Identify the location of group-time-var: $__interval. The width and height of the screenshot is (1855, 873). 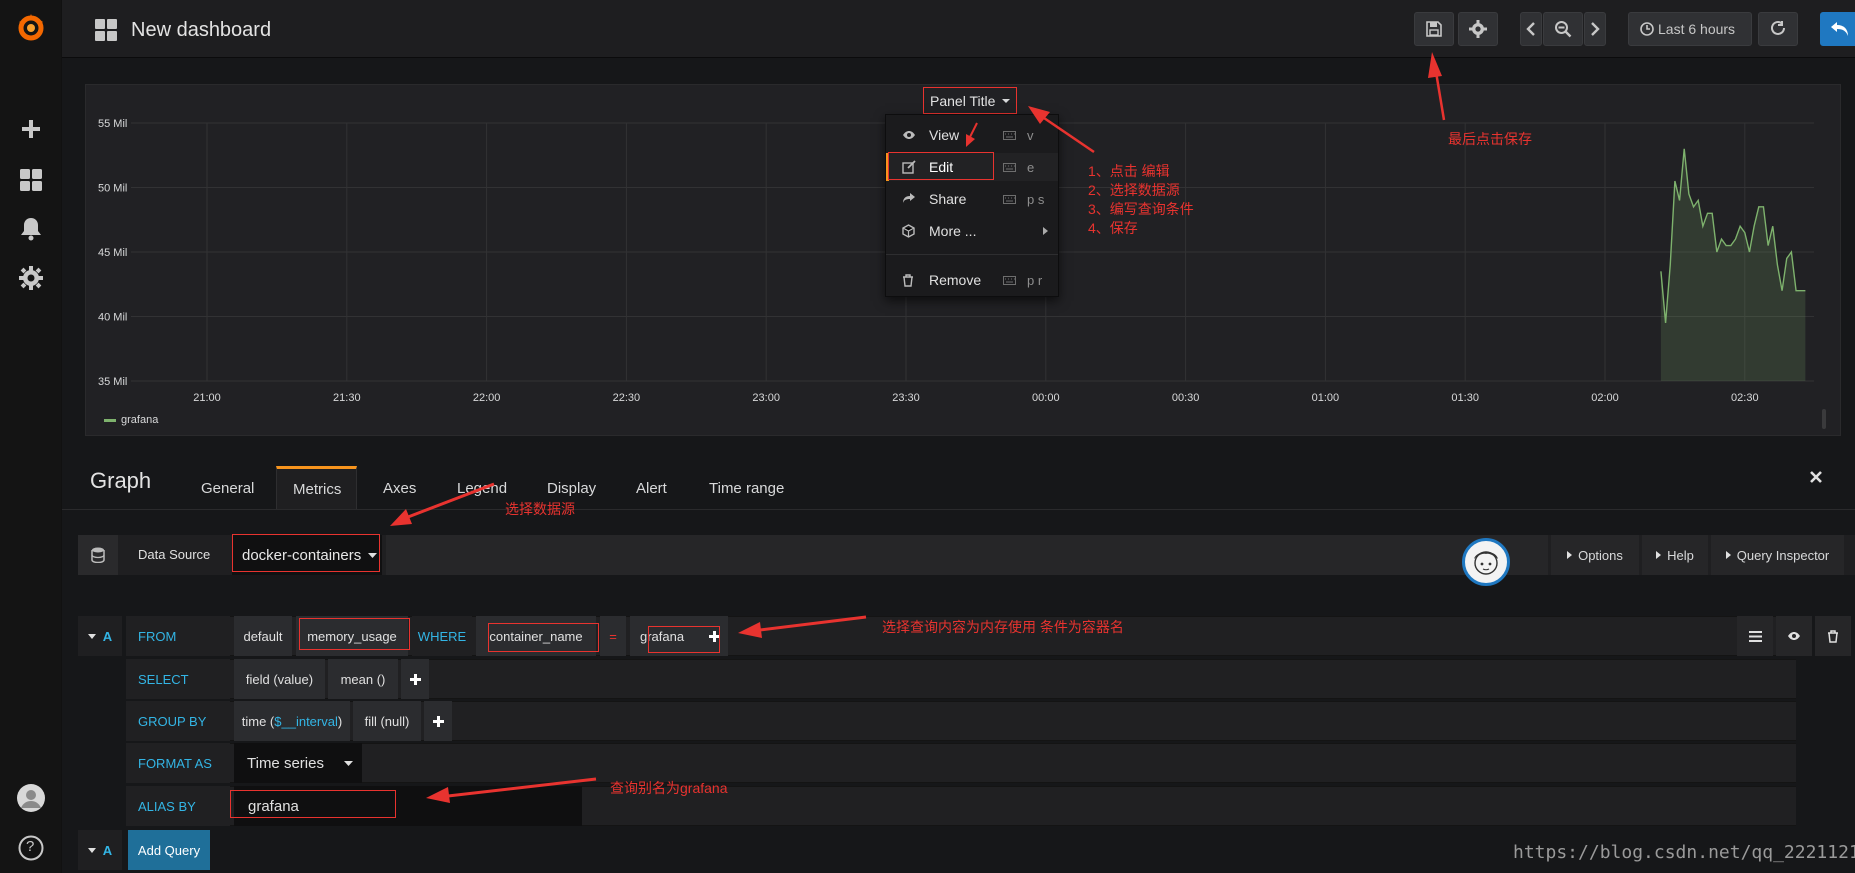
(306, 721).